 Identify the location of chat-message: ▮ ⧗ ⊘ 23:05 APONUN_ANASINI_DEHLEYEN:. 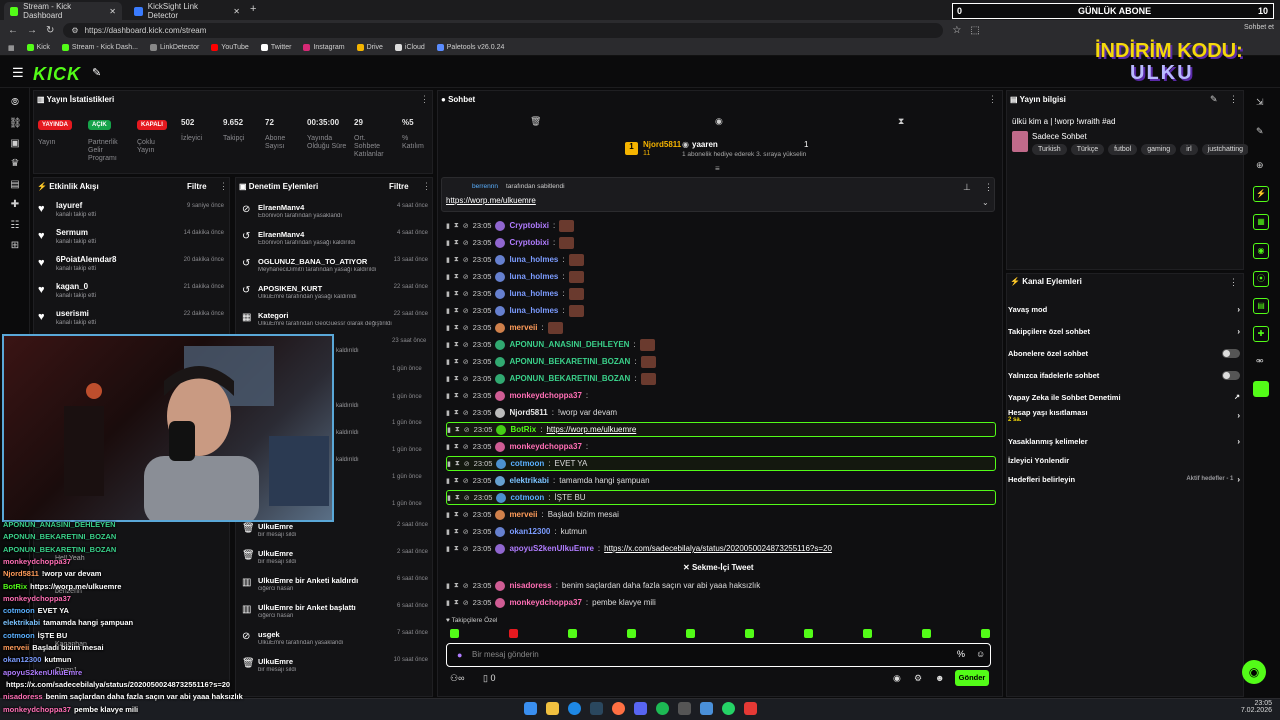
(721, 344).